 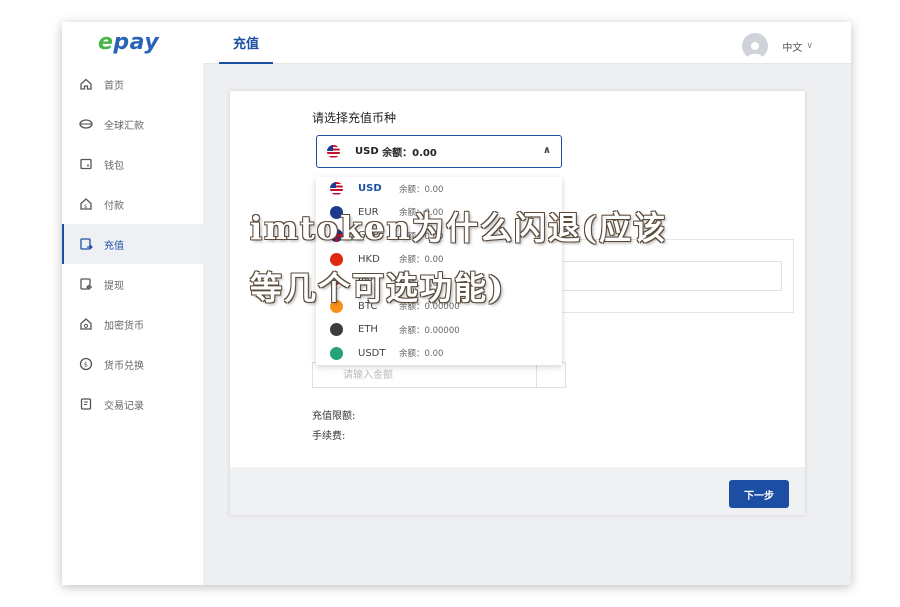 I want to click on sidebar-item-records: 交易记录, so click(x=132, y=404).